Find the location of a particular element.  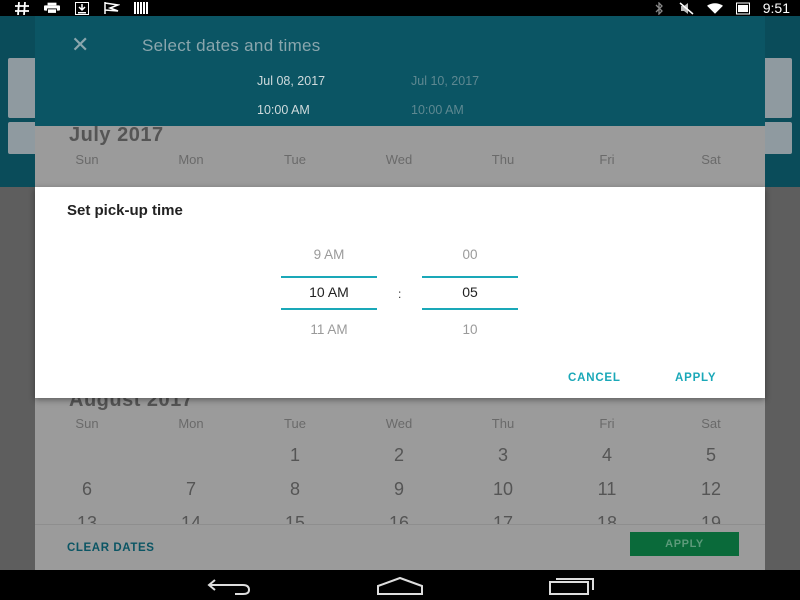

return-time: 10:00 AM is located at coordinates (437, 110).